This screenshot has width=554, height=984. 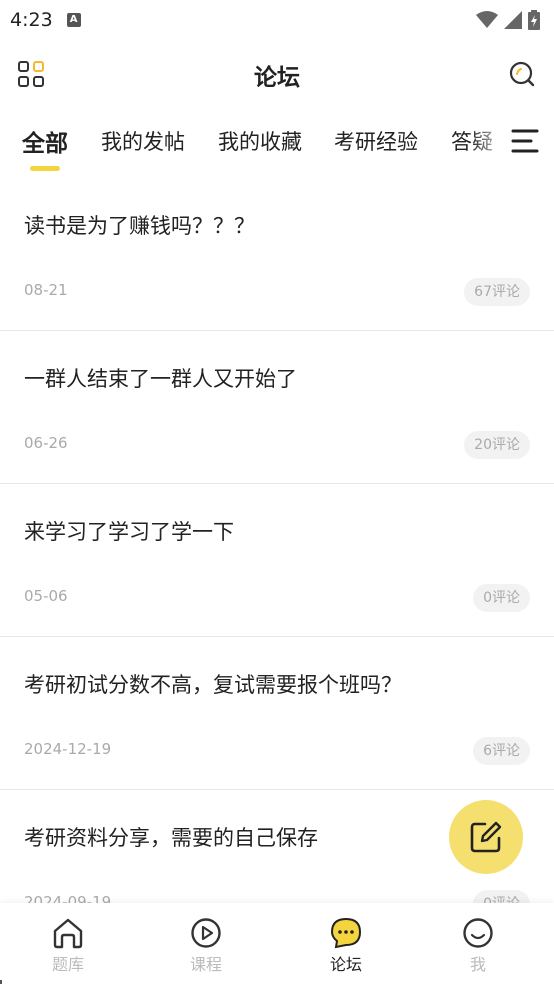 I want to click on app-header: 论坛, so click(x=277, y=74).